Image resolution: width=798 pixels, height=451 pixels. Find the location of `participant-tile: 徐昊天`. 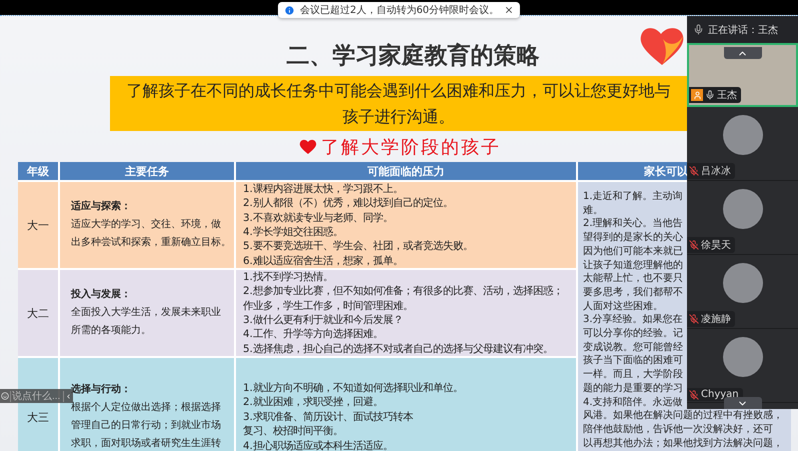

participant-tile: 徐昊天 is located at coordinates (742, 218).